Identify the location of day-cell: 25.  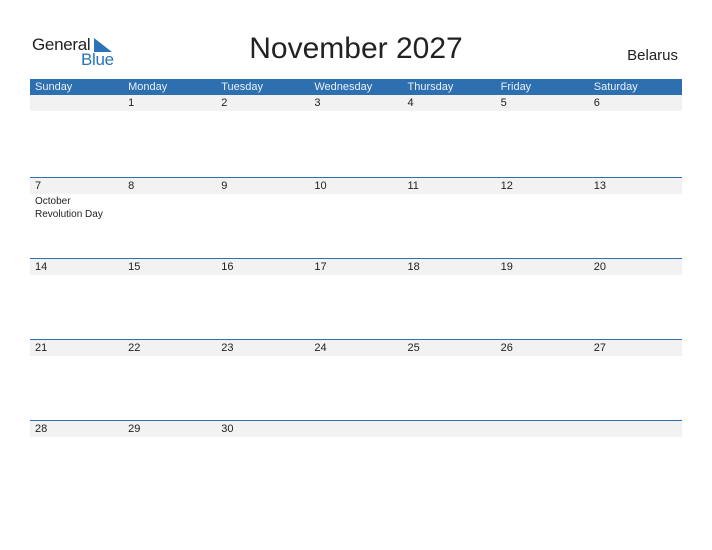
(449, 348).